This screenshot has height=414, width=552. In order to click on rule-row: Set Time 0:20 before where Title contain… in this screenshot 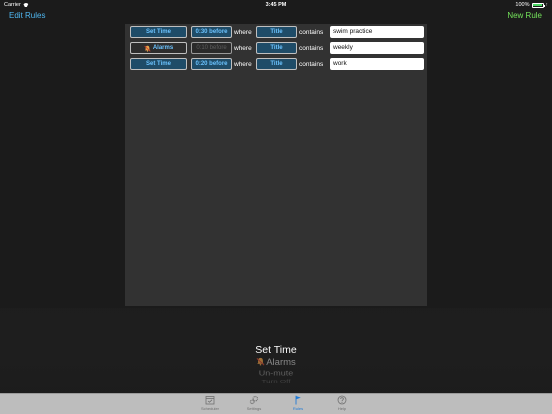, I will do `click(277, 64)`.